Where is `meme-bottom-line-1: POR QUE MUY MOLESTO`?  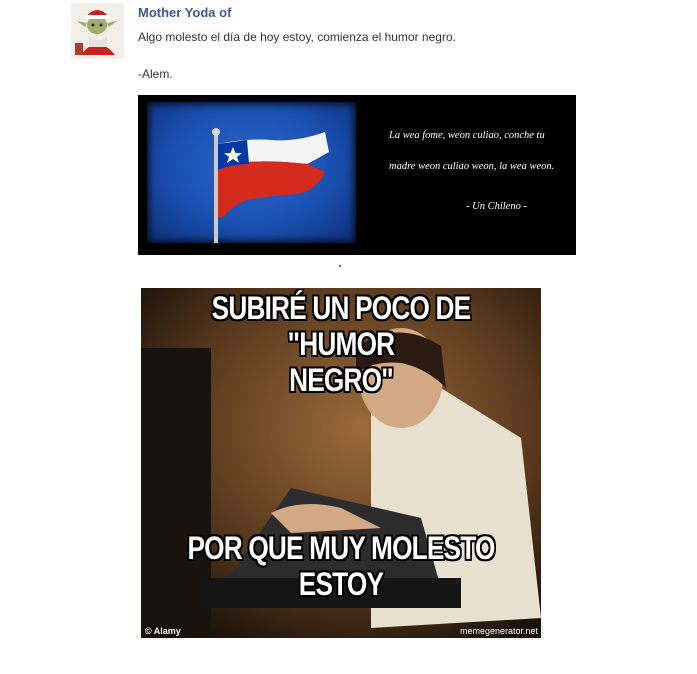 meme-bottom-line-1: POR QUE MUY MOLESTO is located at coordinates (341, 548).